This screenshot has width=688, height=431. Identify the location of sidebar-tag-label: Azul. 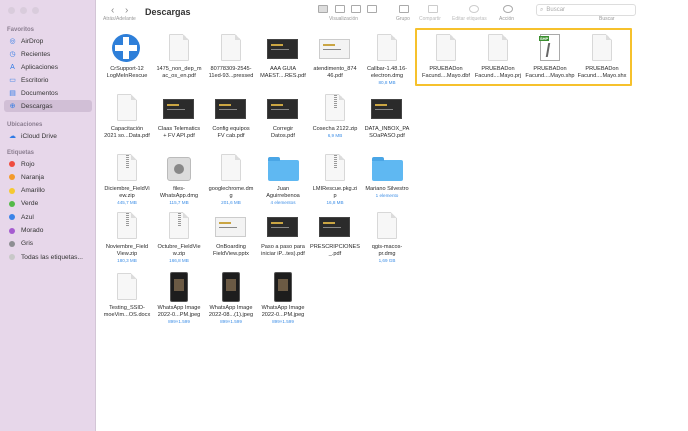
(27, 217).